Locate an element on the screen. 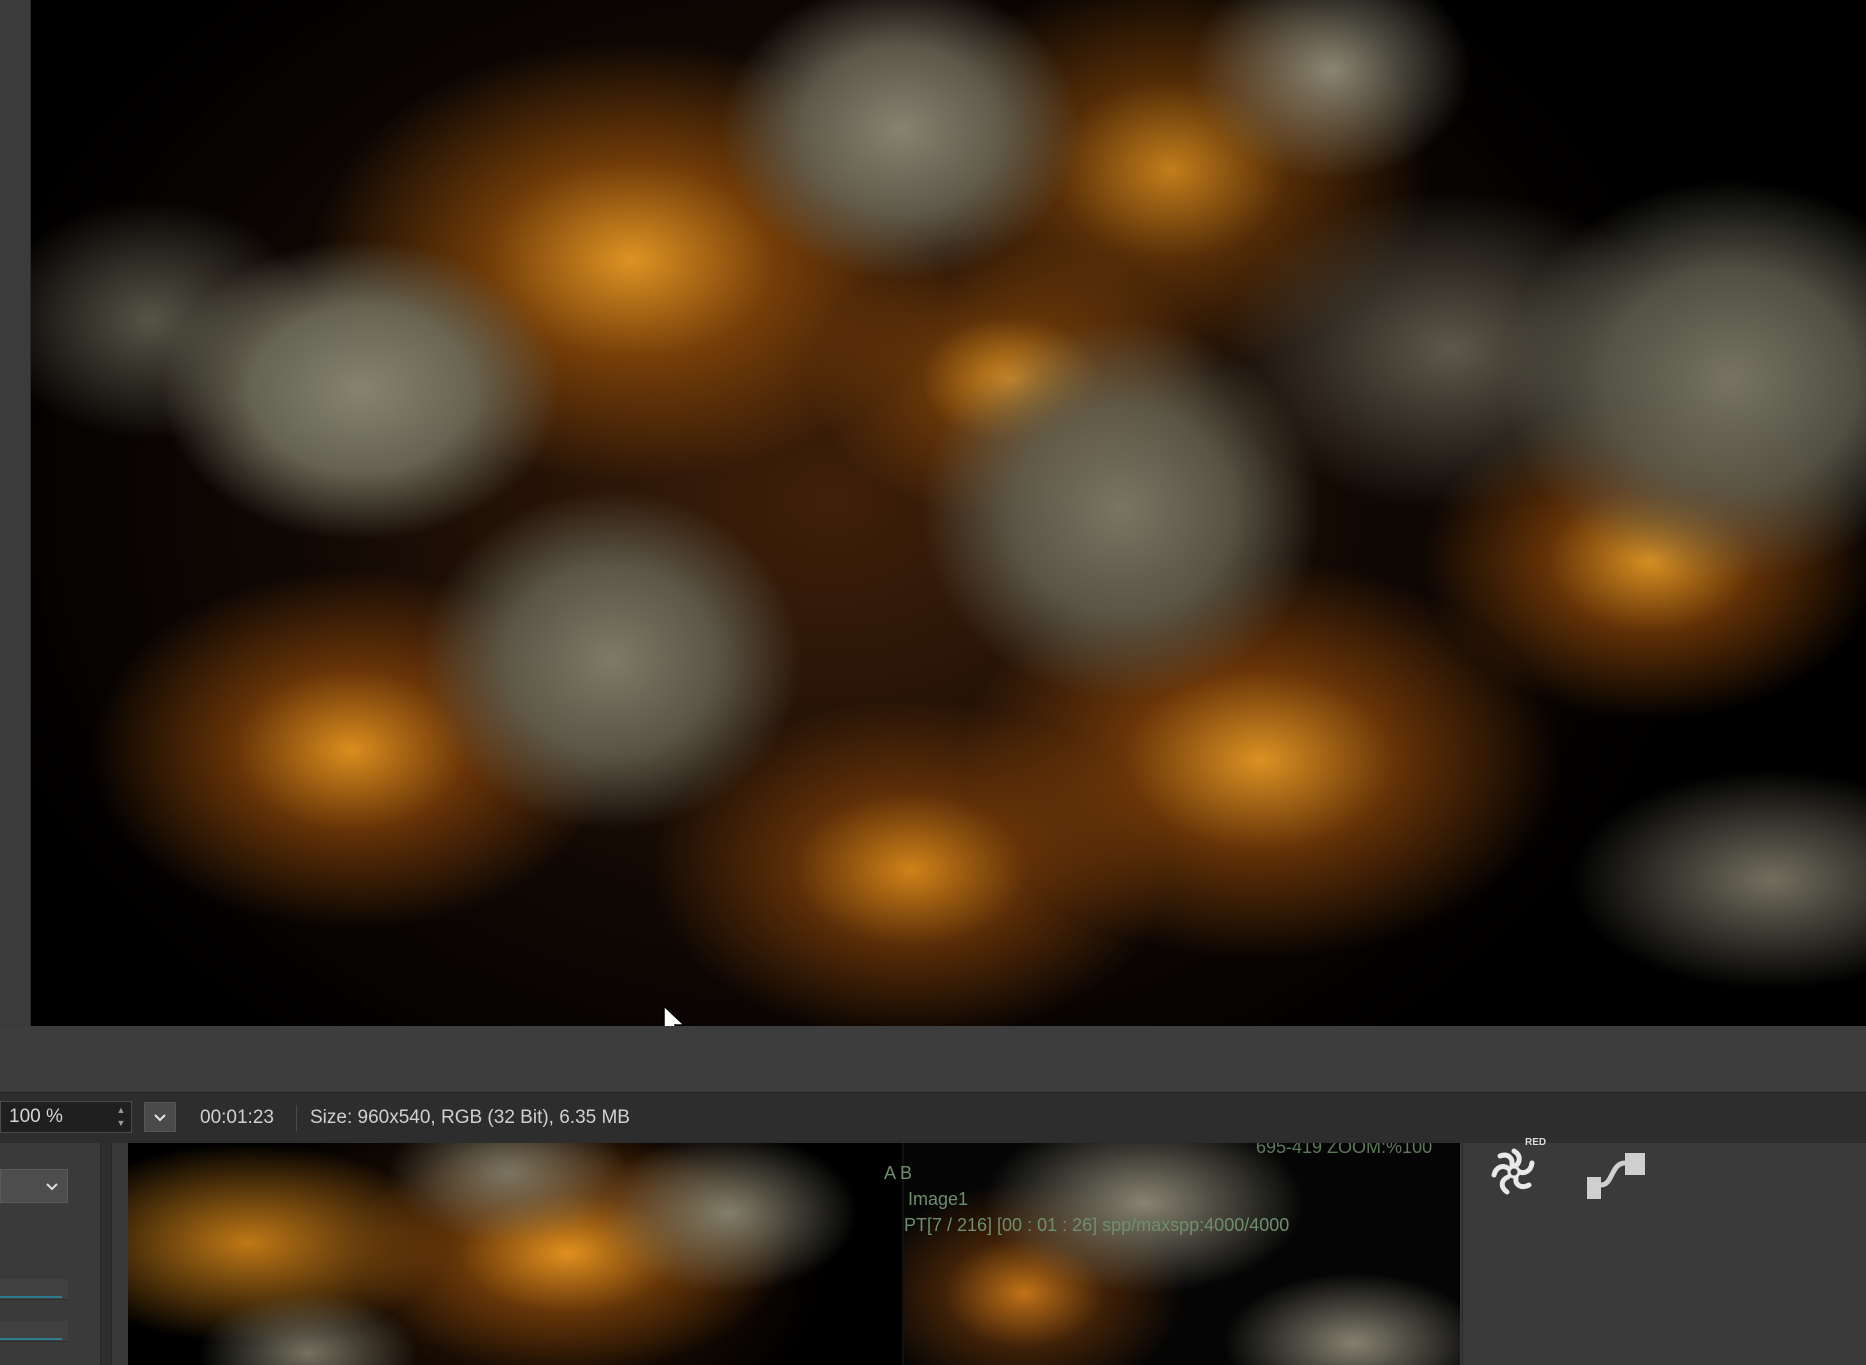 This screenshot has height=1365, width=1866. octane-badge: RED is located at coordinates (1536, 1142).